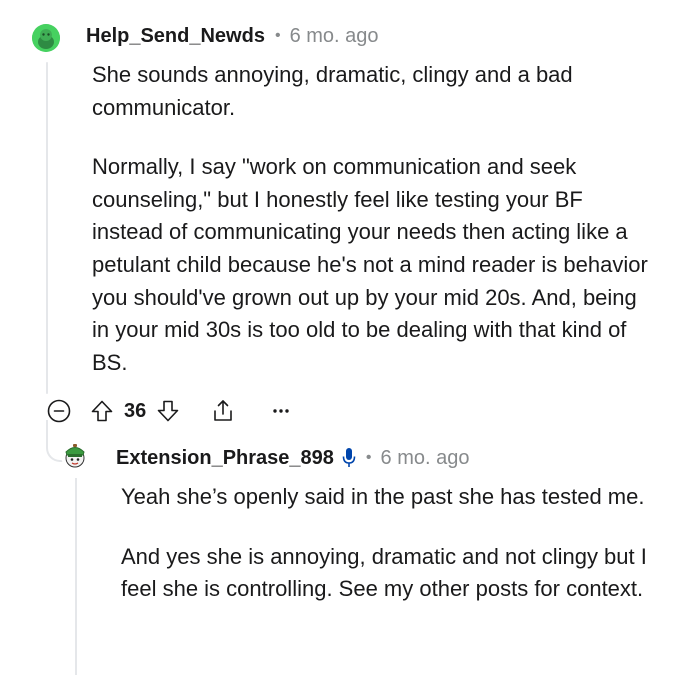 The height and width of the screenshot is (675, 700). I want to click on microphone-icon, so click(349, 458).